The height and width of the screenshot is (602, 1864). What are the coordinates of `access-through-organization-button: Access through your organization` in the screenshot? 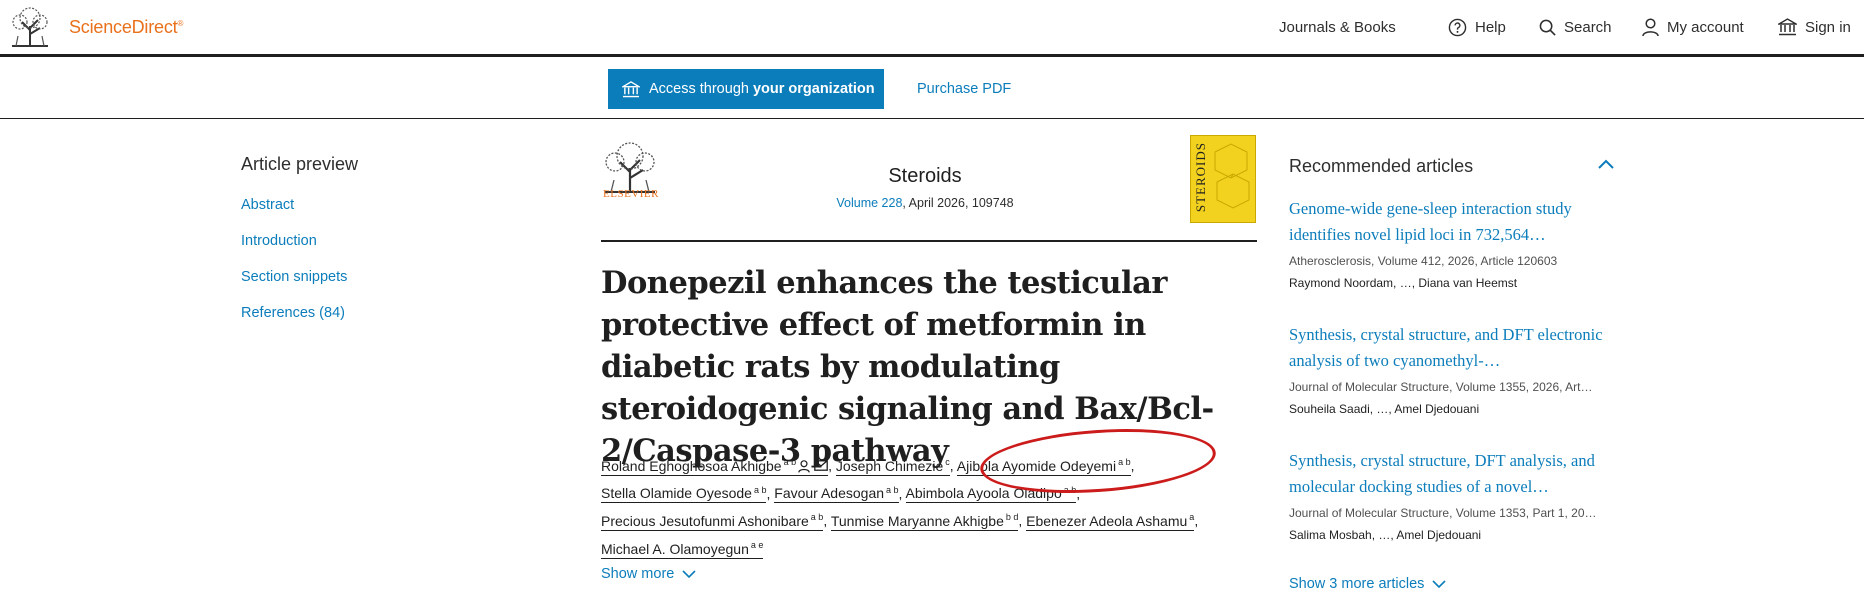 It's located at (746, 89).